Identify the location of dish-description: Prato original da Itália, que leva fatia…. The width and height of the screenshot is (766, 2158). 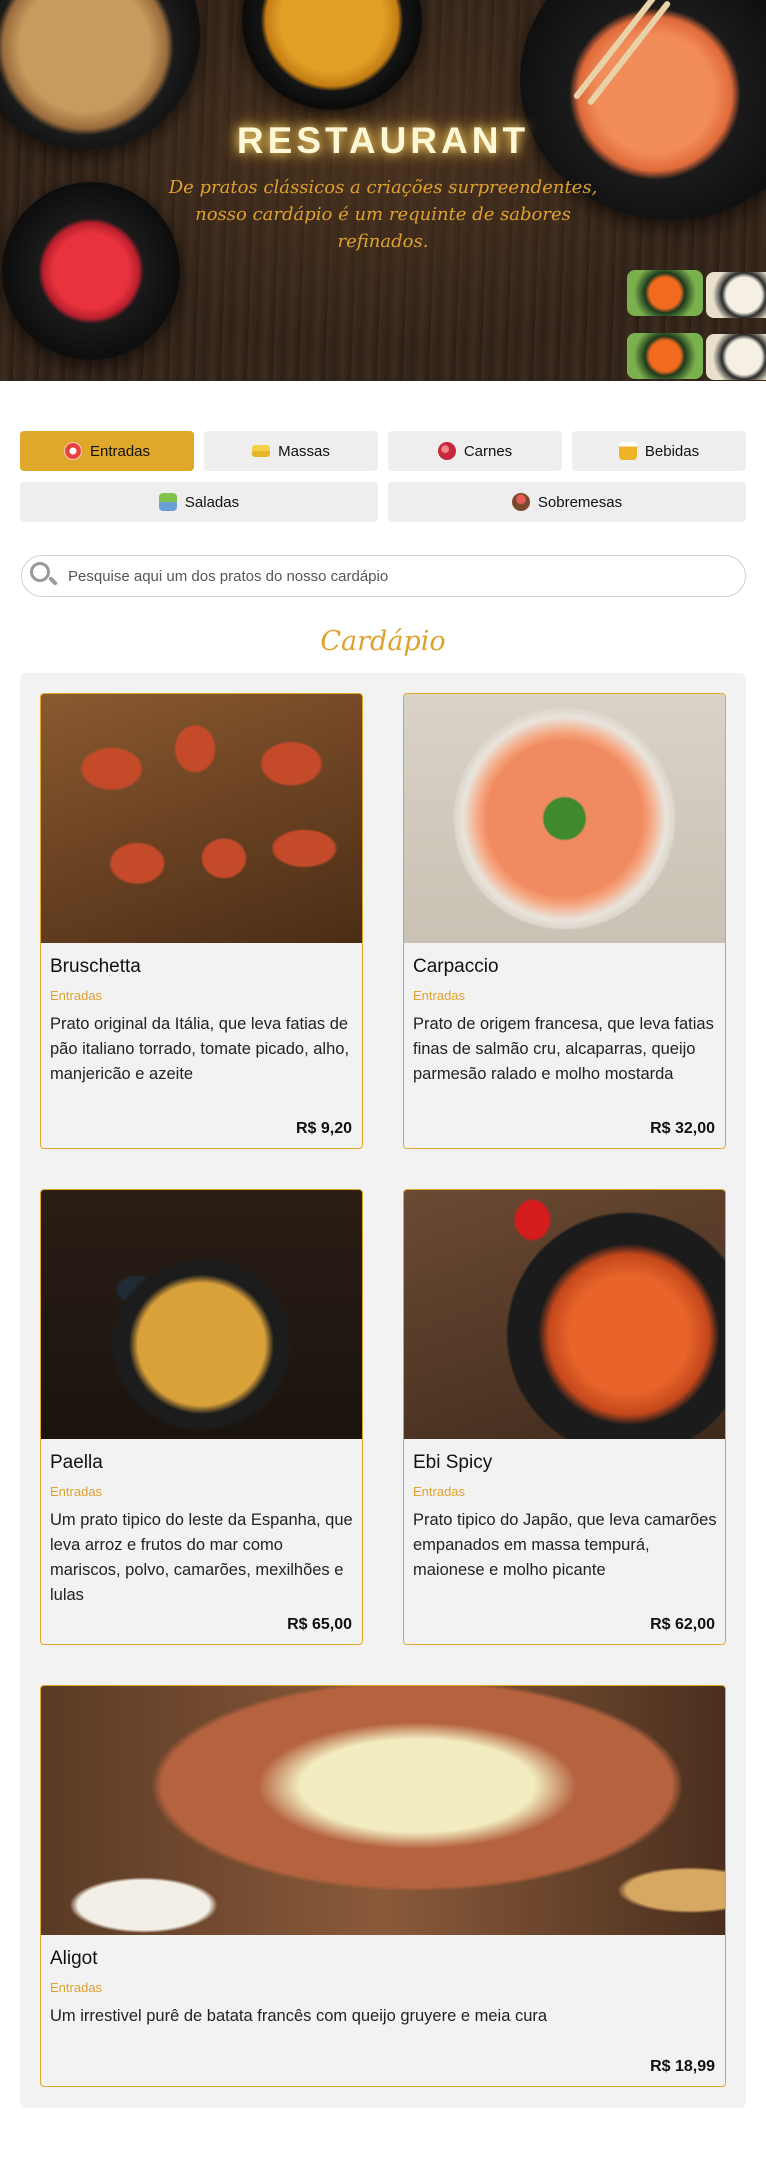
(200, 1049).